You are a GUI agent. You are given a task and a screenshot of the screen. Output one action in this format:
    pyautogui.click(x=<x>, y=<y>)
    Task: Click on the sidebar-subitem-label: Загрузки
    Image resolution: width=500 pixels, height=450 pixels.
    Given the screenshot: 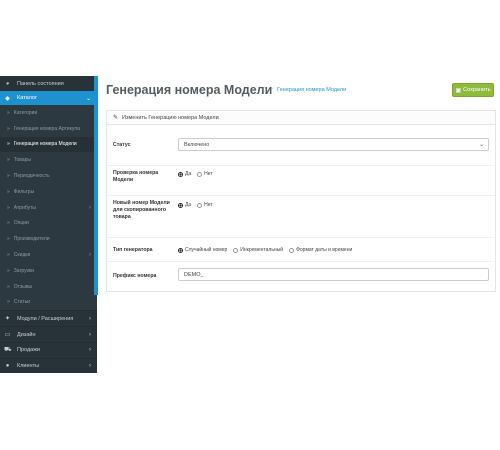 What is the action you would take?
    pyautogui.click(x=23, y=270)
    